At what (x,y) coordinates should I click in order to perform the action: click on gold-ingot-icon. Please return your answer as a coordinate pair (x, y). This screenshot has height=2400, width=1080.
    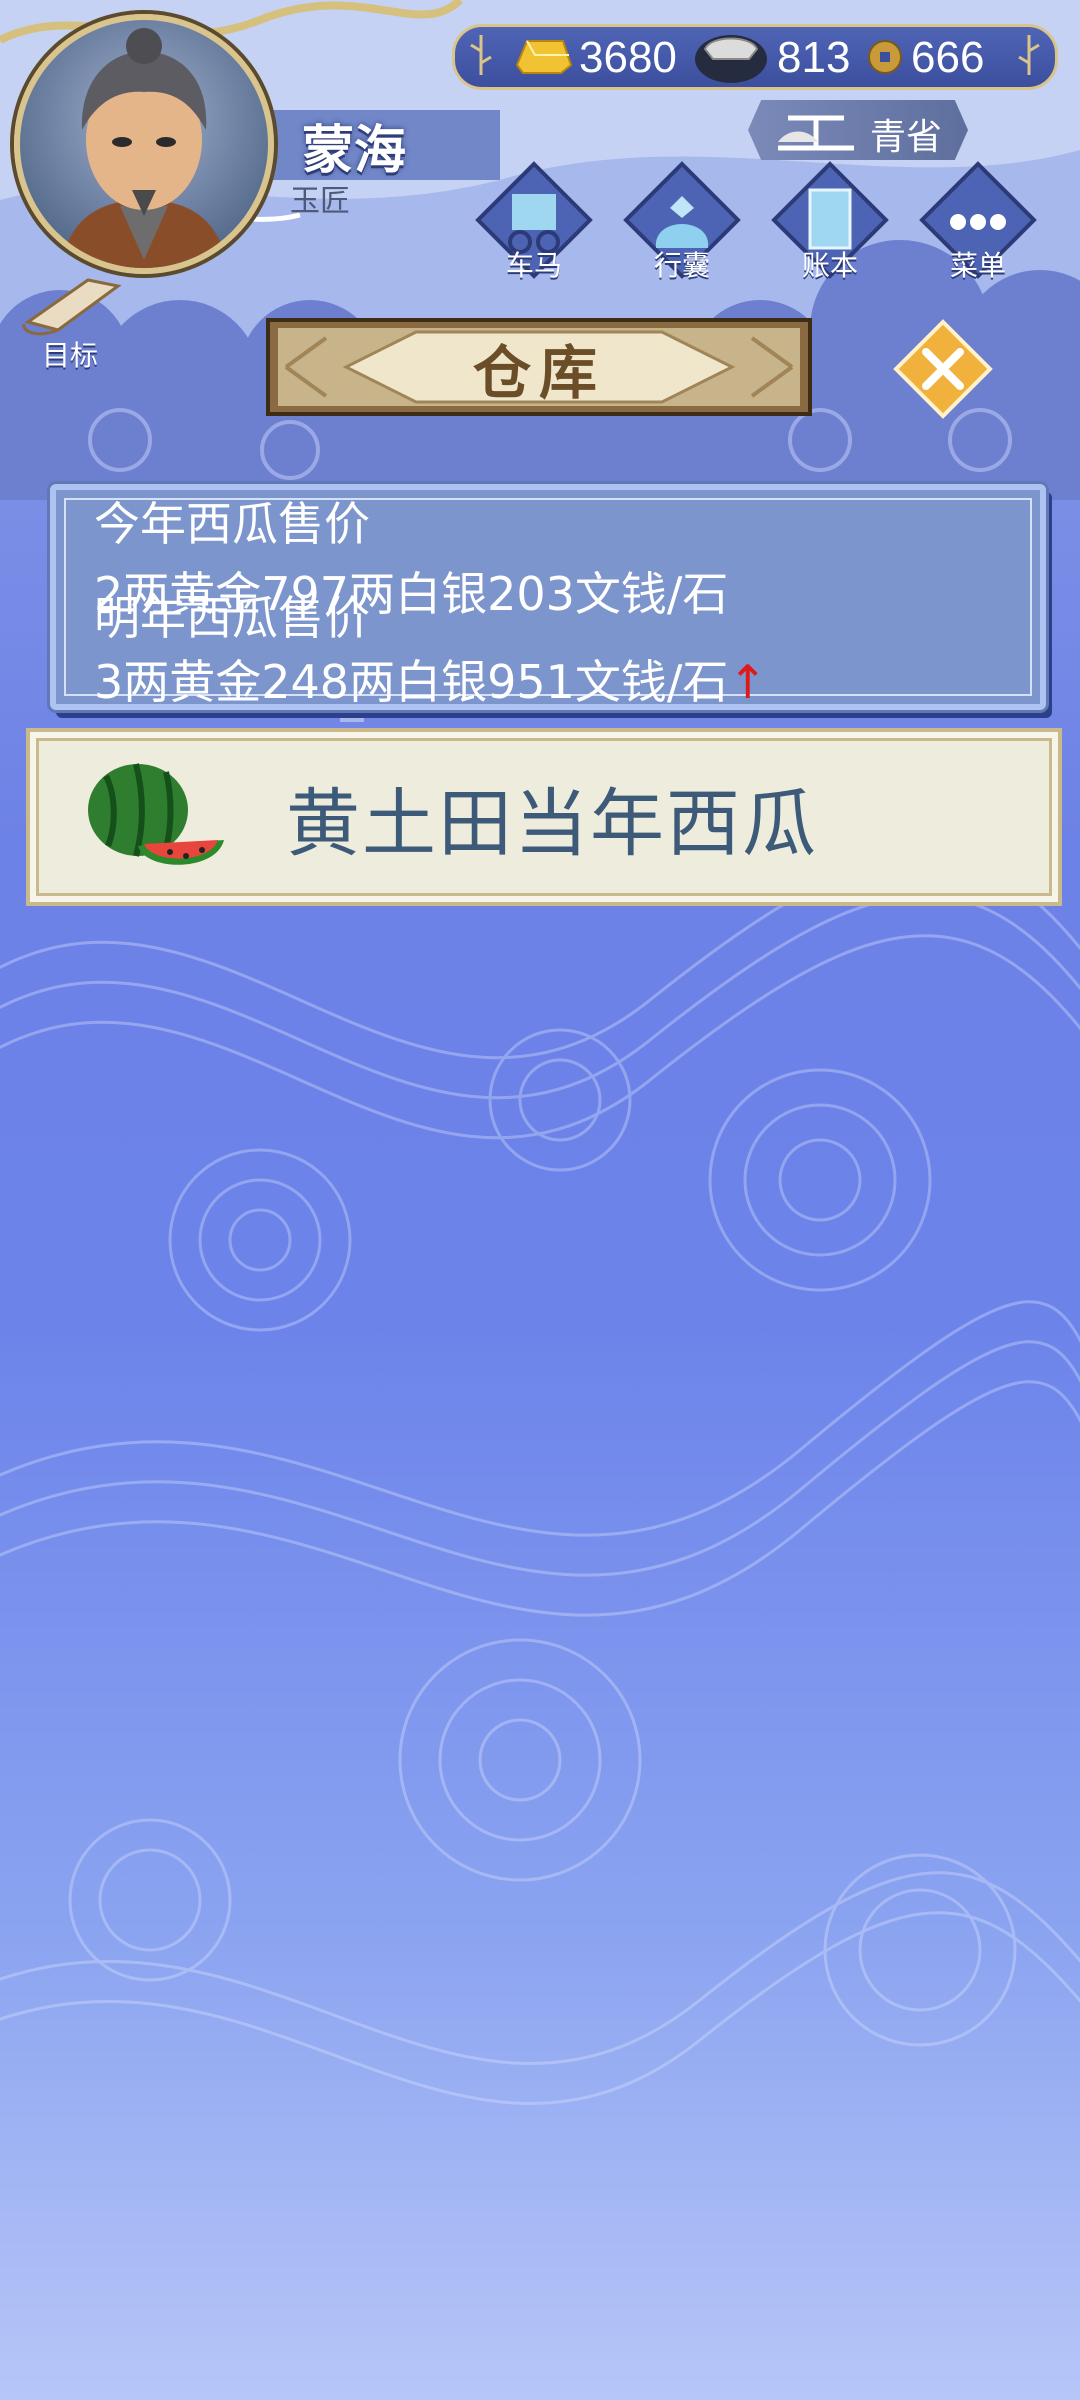
    Looking at the image, I should click on (544, 57).